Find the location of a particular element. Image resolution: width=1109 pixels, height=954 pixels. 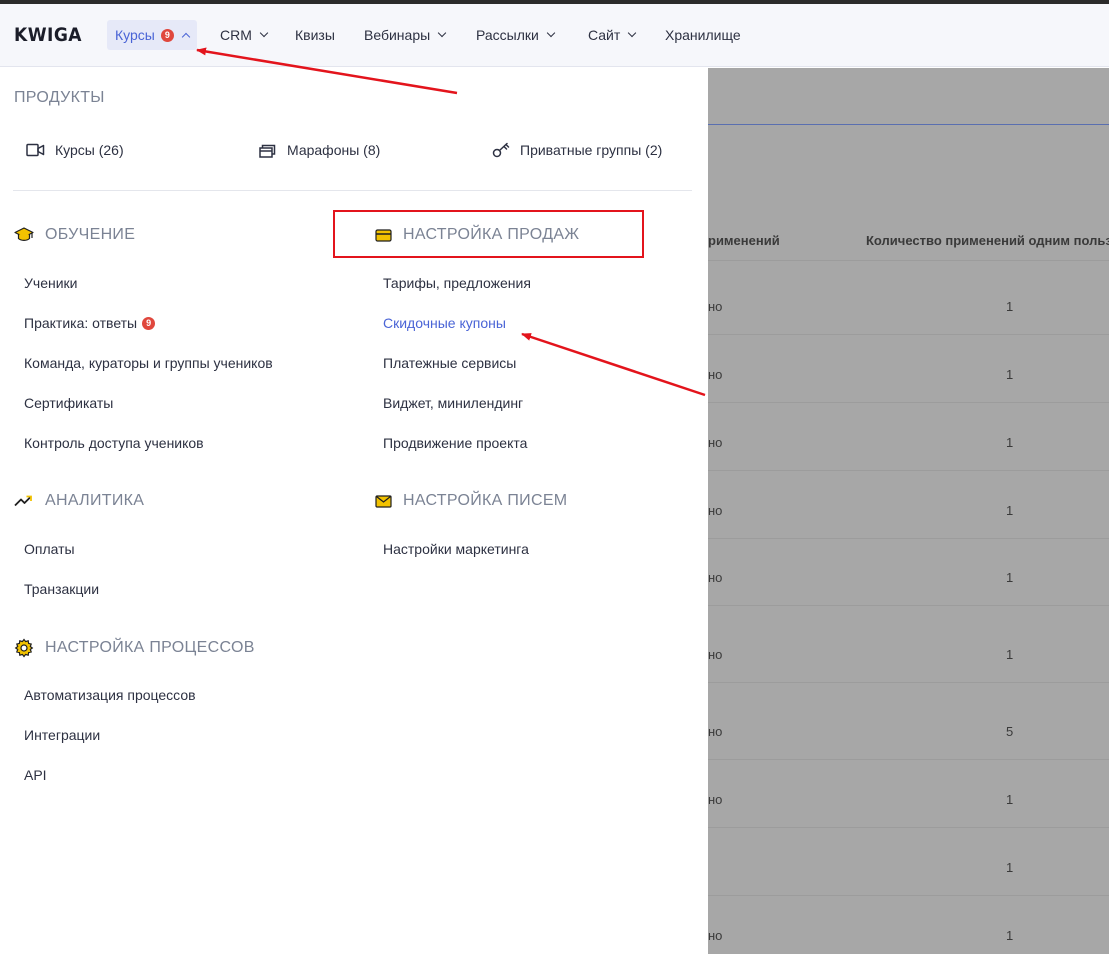

column-header-applications: рименений is located at coordinates (744, 240).